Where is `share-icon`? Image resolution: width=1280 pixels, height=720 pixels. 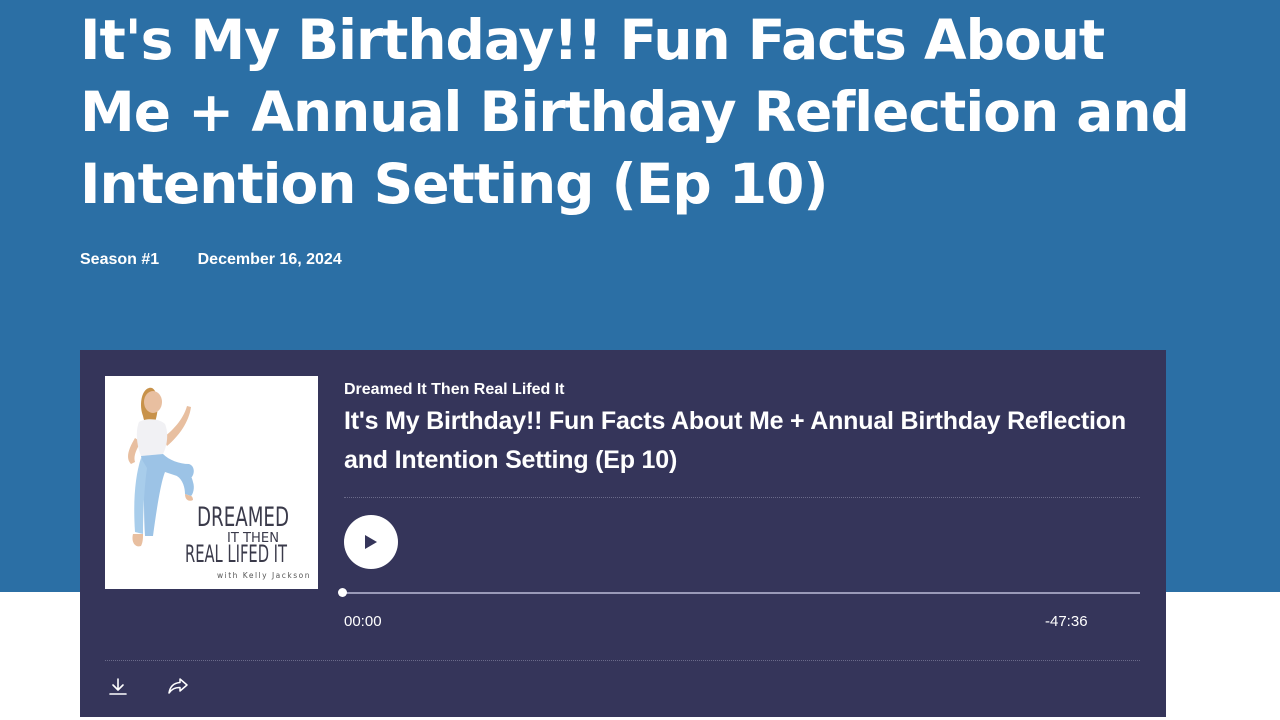
share-icon is located at coordinates (178, 686).